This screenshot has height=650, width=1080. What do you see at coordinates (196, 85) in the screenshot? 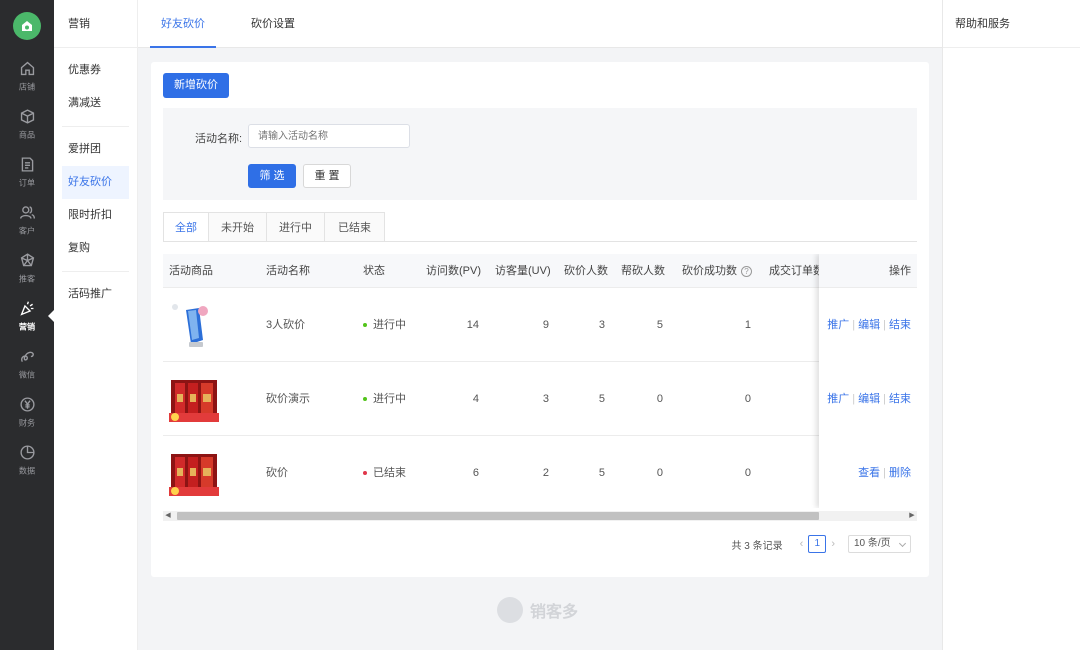
I see `add-bargain-button: 新增砍价` at bounding box center [196, 85].